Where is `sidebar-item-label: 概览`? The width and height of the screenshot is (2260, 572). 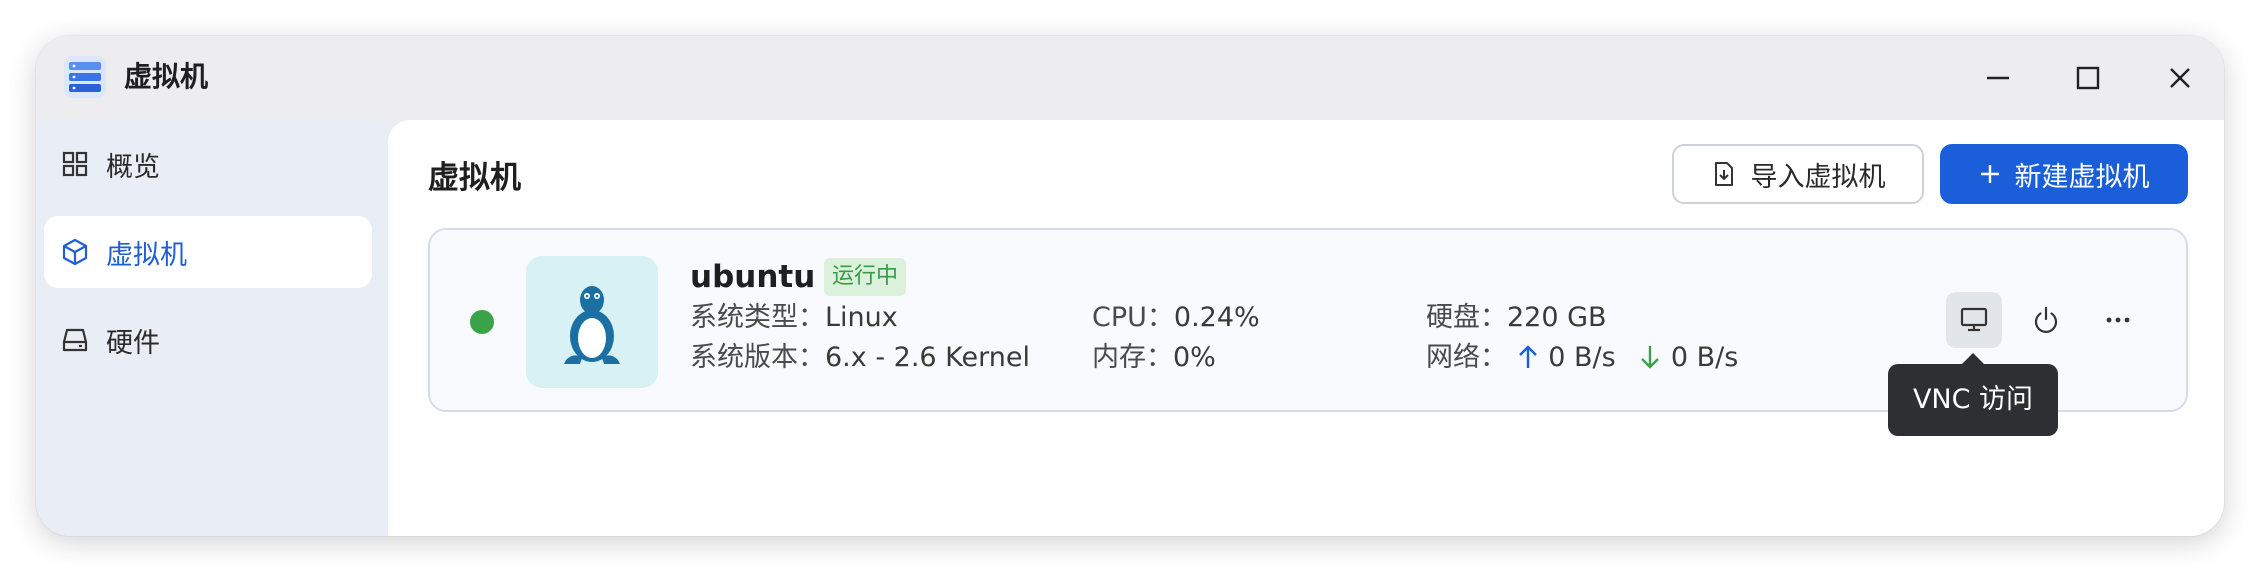
sidebar-item-label: 概览 is located at coordinates (133, 167).